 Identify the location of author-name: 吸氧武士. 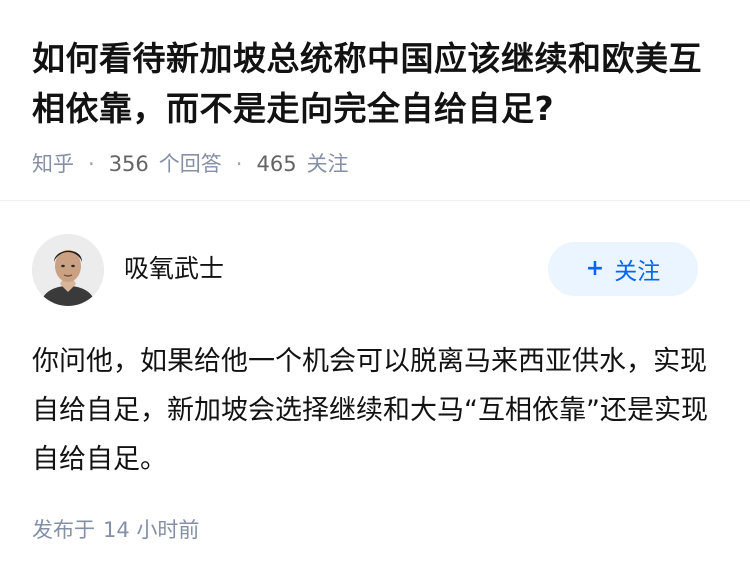
(174, 269).